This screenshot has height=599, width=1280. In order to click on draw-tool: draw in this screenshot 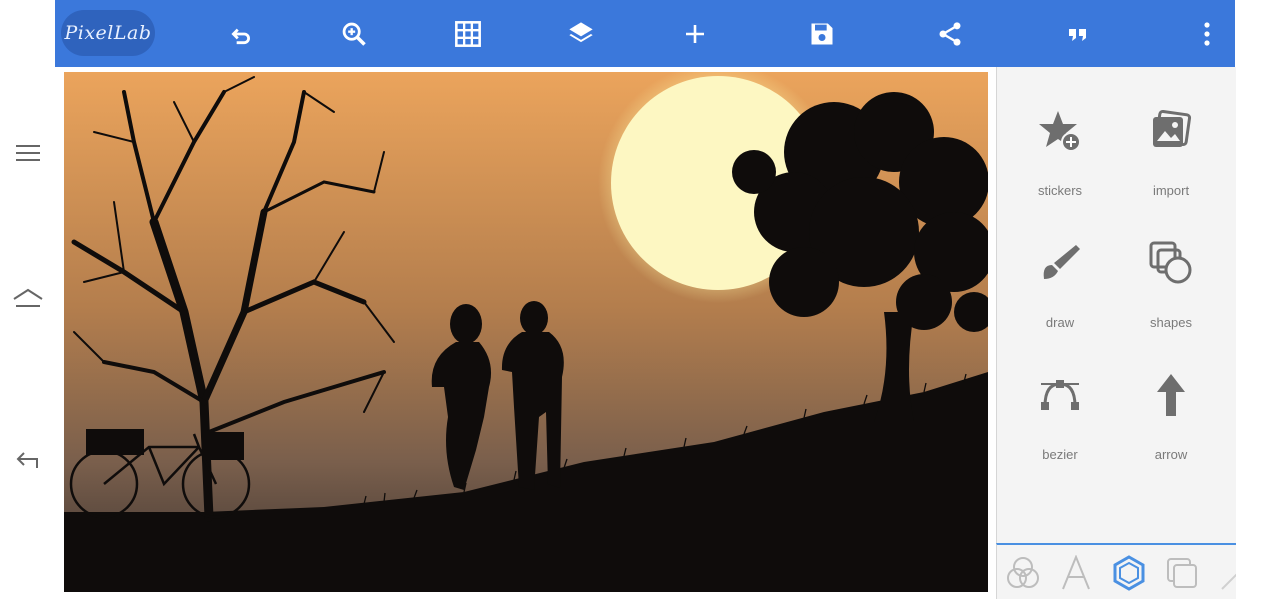, I will do `click(1060, 269)`.